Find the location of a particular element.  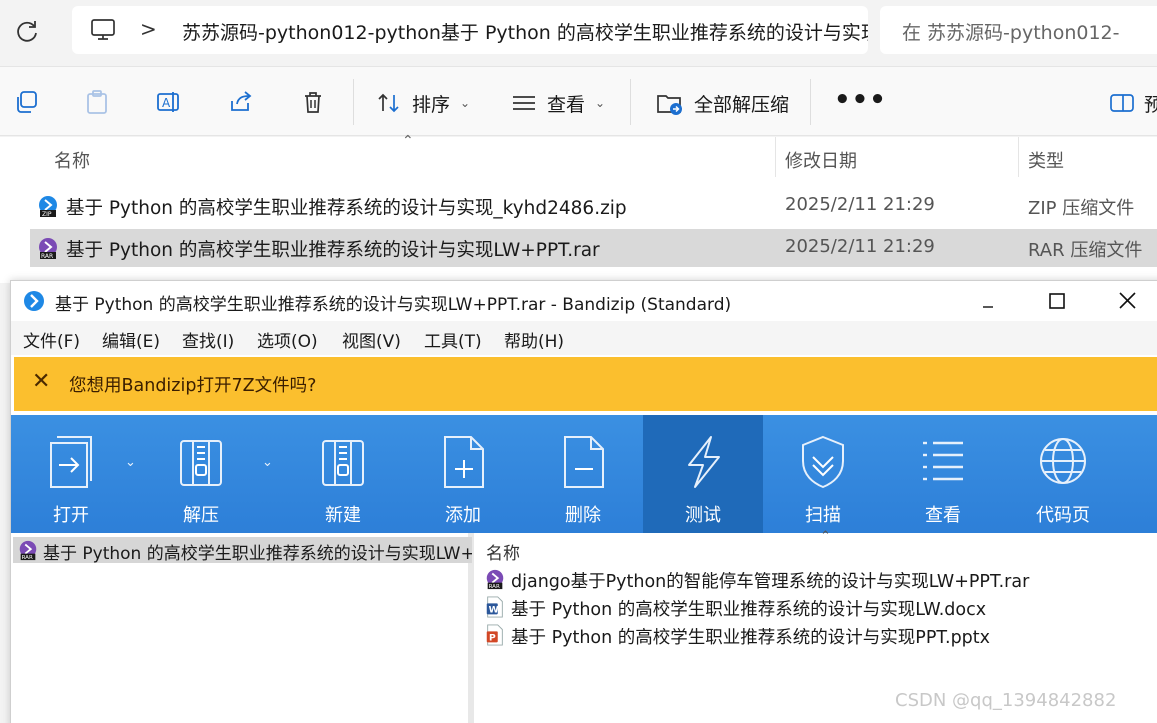

tree-item-label: 基于 Python 的高校学生职业推荐系统的设计与实现LW+PPT.rar is located at coordinates (257, 553).